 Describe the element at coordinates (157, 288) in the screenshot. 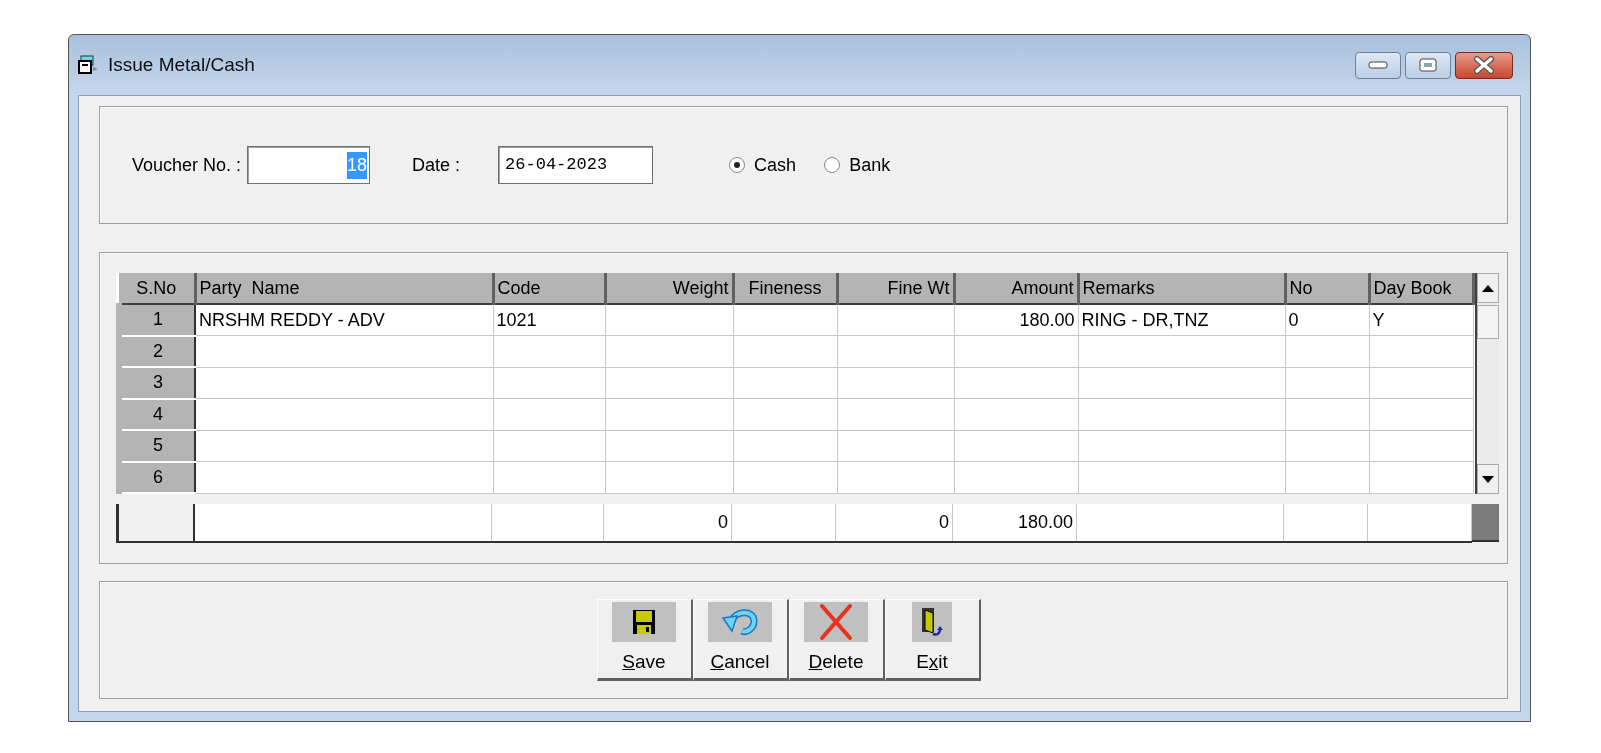

I see `column-header: S.No` at that location.